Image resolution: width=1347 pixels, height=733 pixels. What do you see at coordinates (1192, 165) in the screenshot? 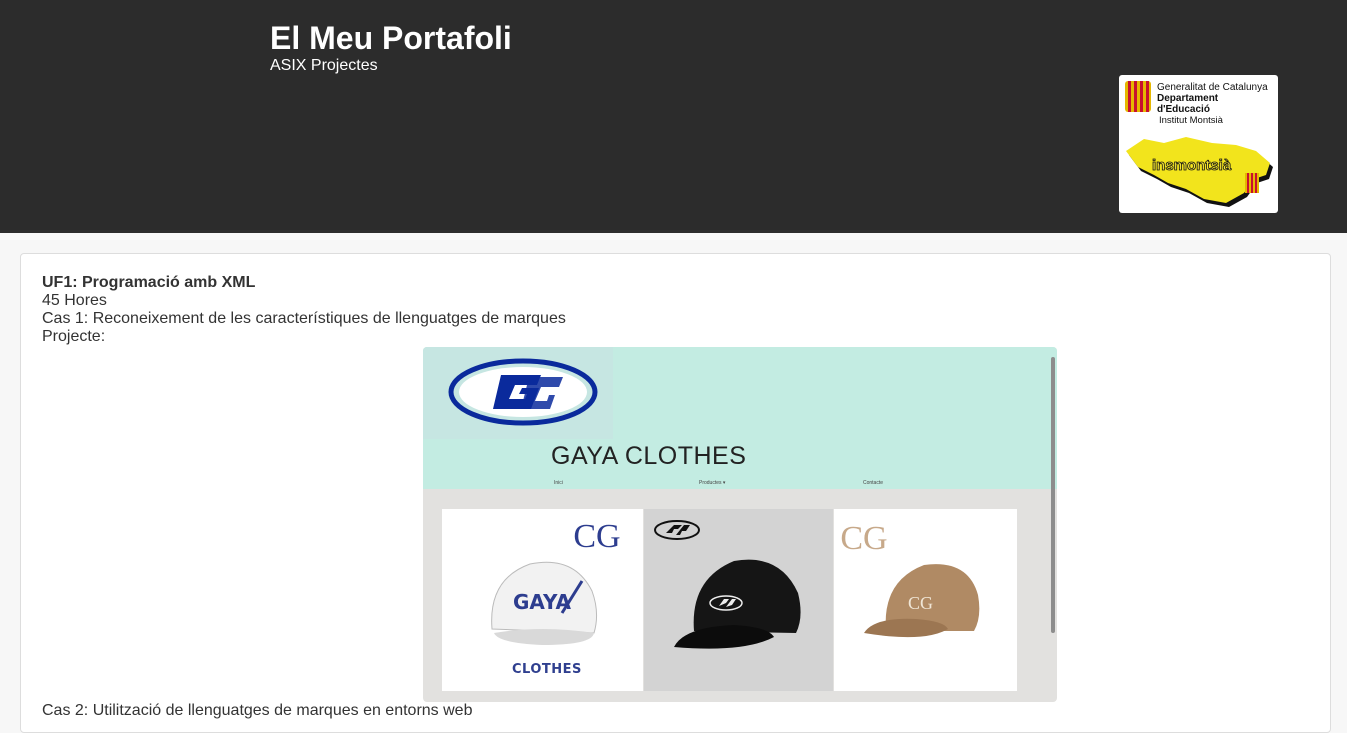
I see `logo-badge-text: insmontsià` at bounding box center [1192, 165].